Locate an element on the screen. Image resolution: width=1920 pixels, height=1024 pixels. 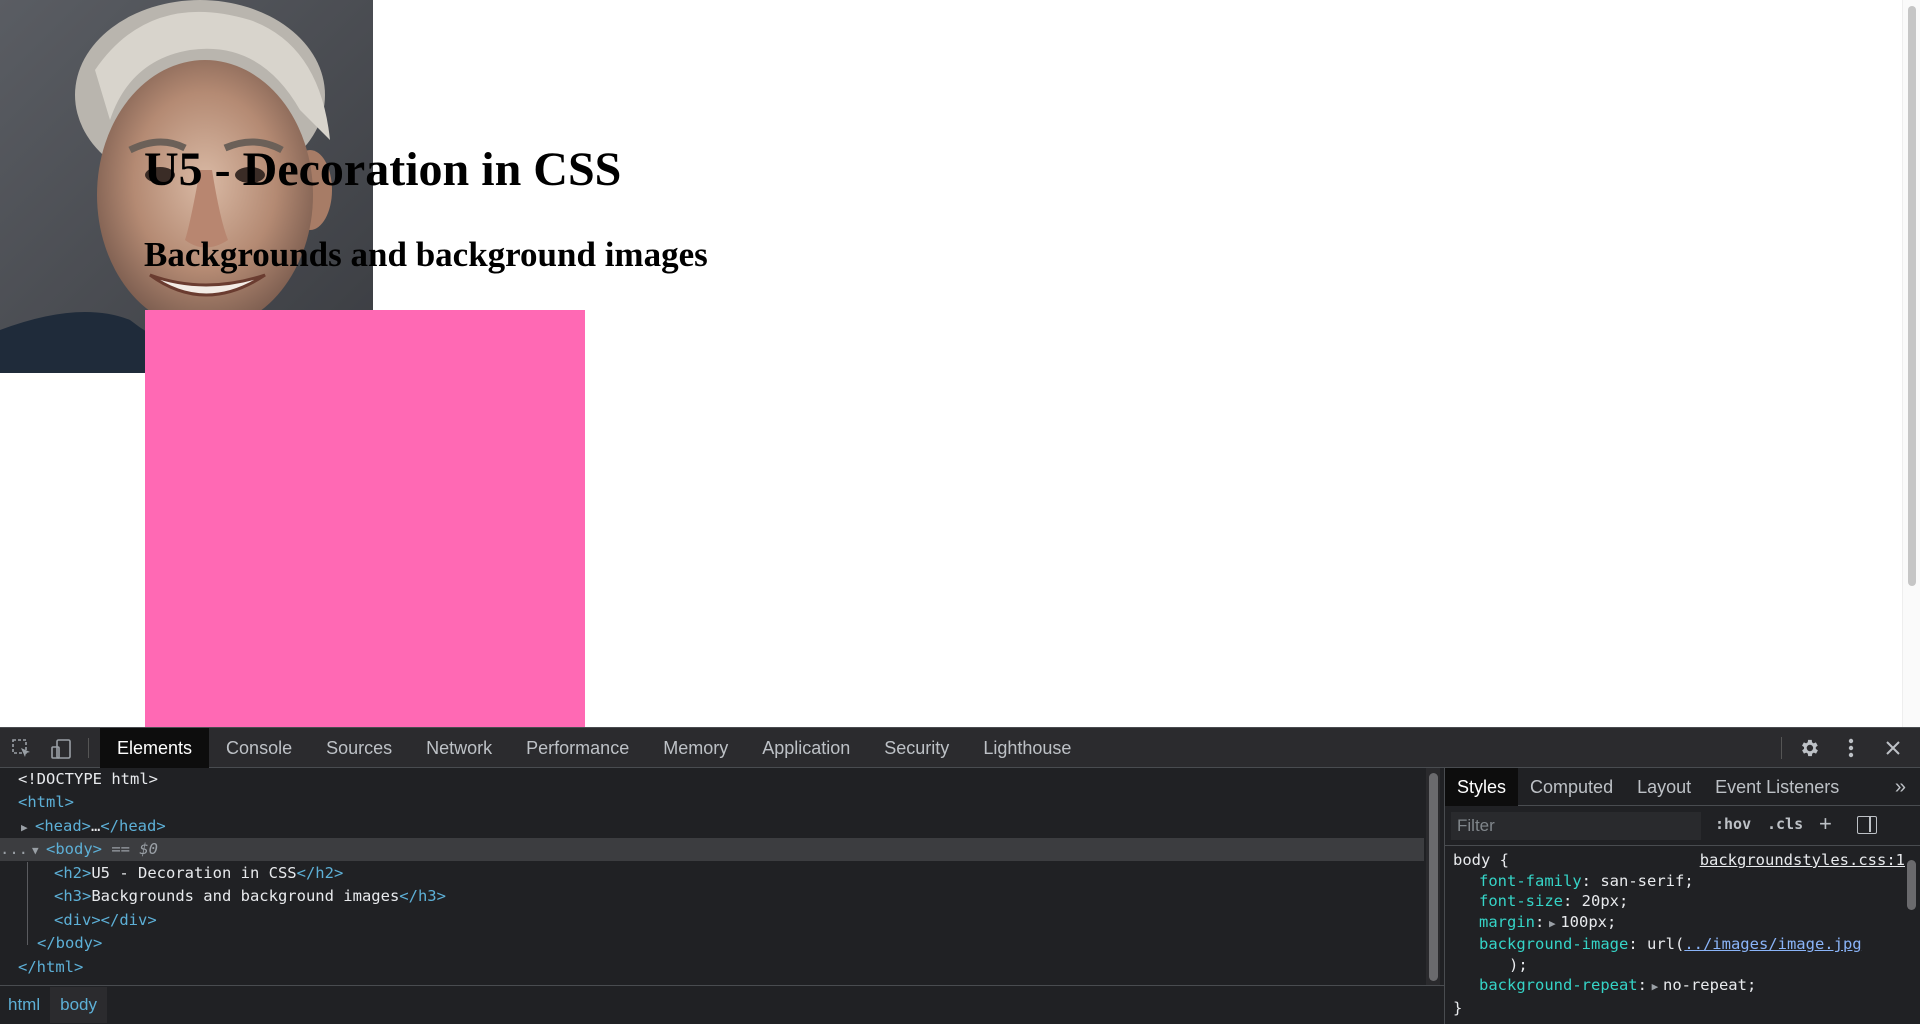
tab-event-listeners: Event Listeners is located at coordinates (1777, 787).